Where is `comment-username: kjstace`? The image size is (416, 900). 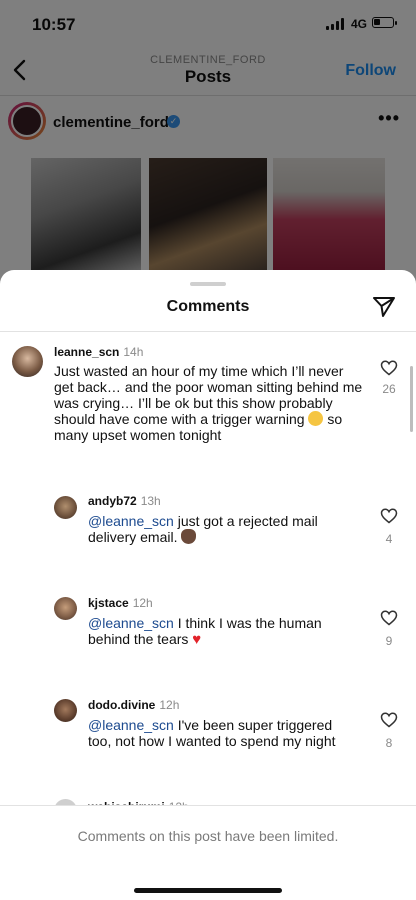 comment-username: kjstace is located at coordinates (108, 603).